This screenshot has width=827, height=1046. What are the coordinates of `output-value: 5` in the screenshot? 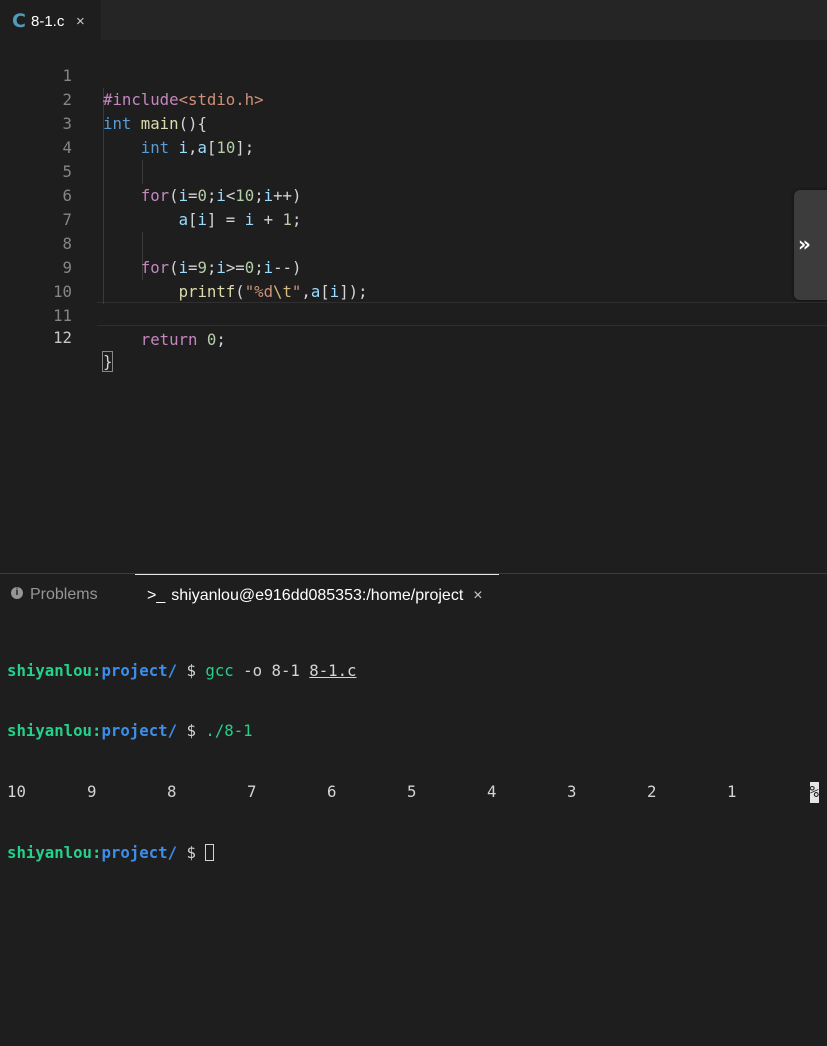 It's located at (412, 792).